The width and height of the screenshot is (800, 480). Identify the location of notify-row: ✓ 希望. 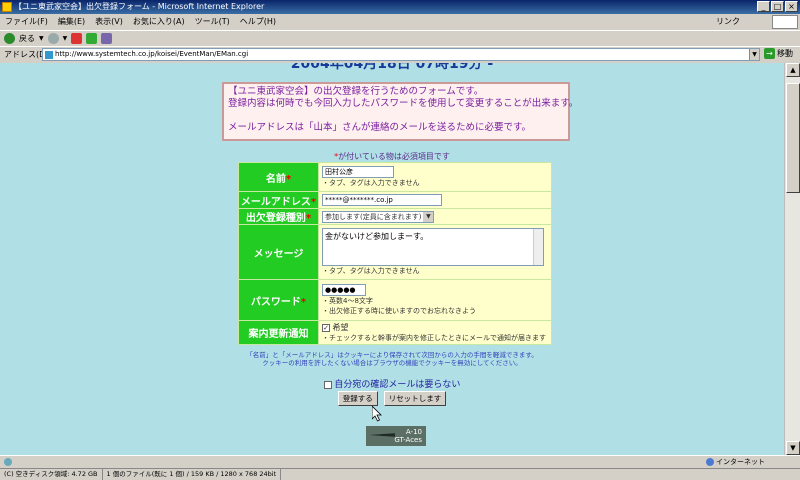
(435, 327).